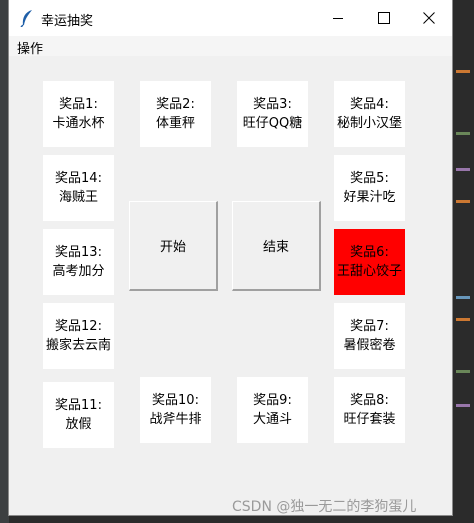 Image resolution: width=474 pixels, height=523 pixels. I want to click on prize-label: 奖品3:, so click(272, 104).